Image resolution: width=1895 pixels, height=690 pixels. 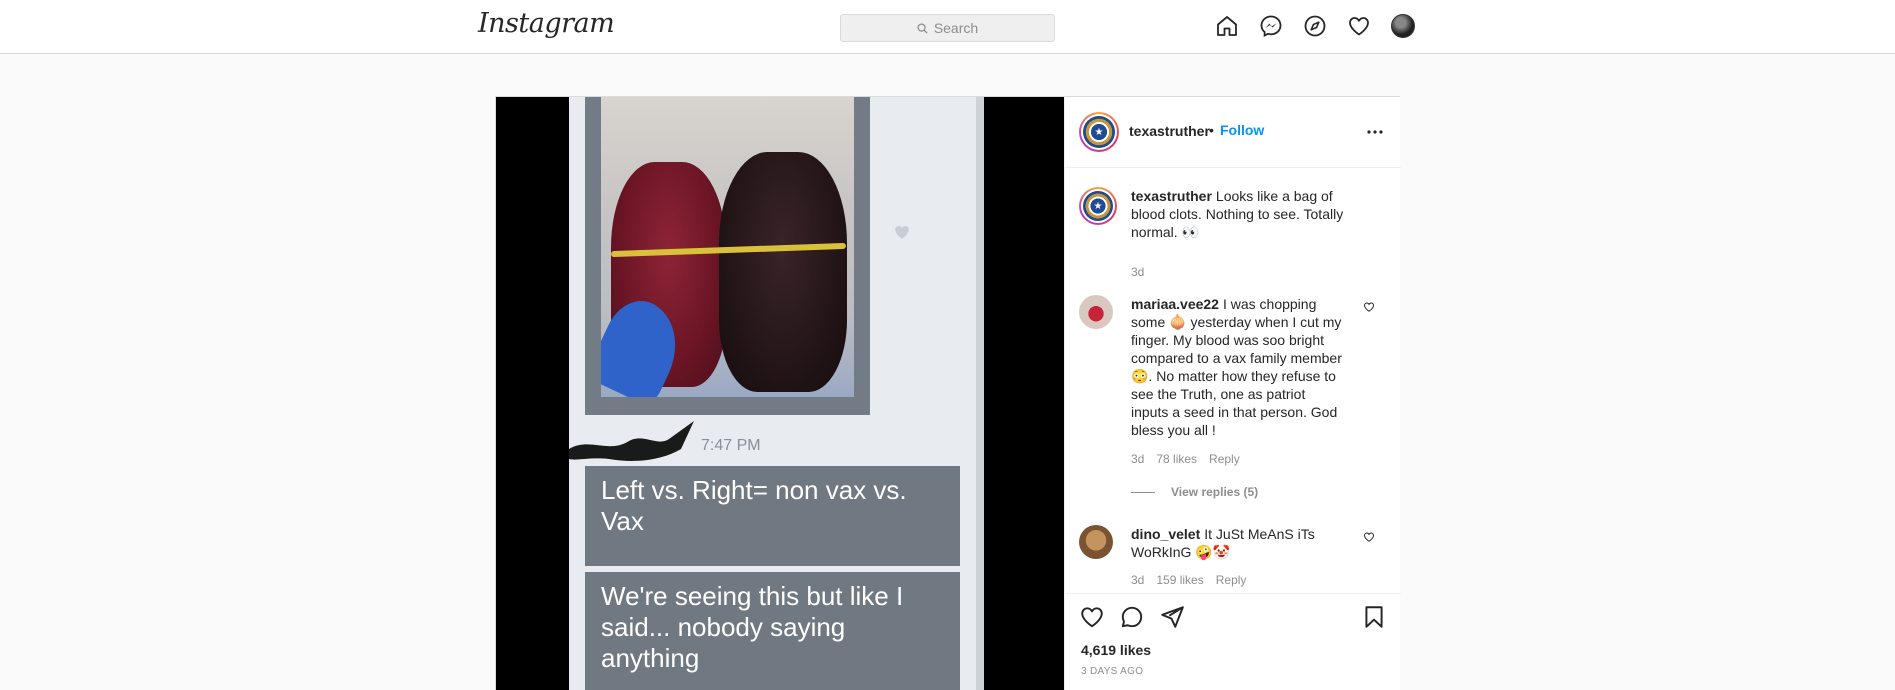 I want to click on activity-heart-icon, so click(x=1359, y=26).